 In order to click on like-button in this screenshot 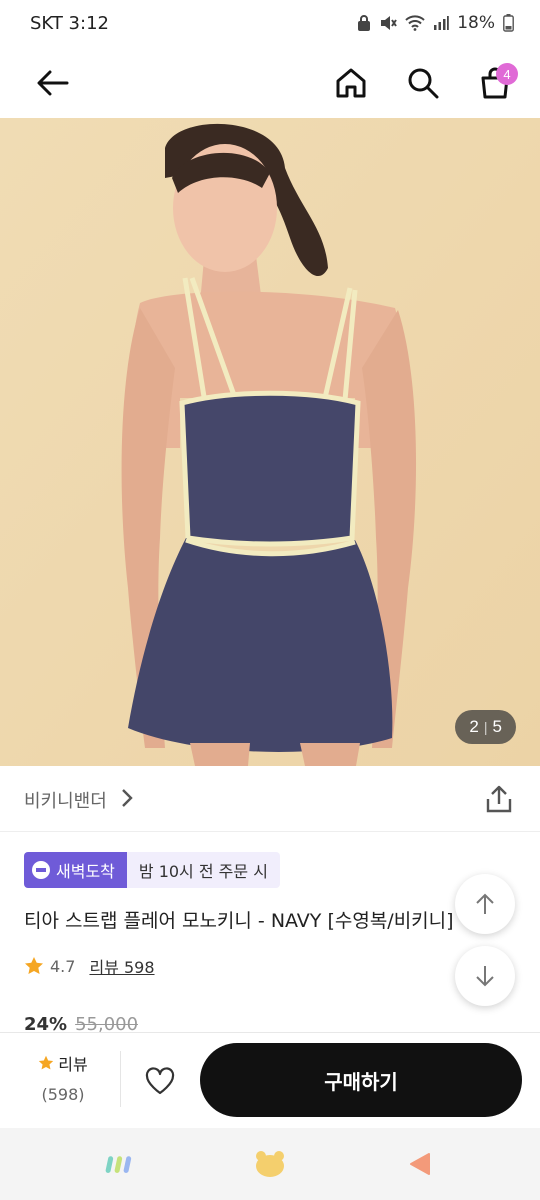, I will do `click(160, 1081)`.